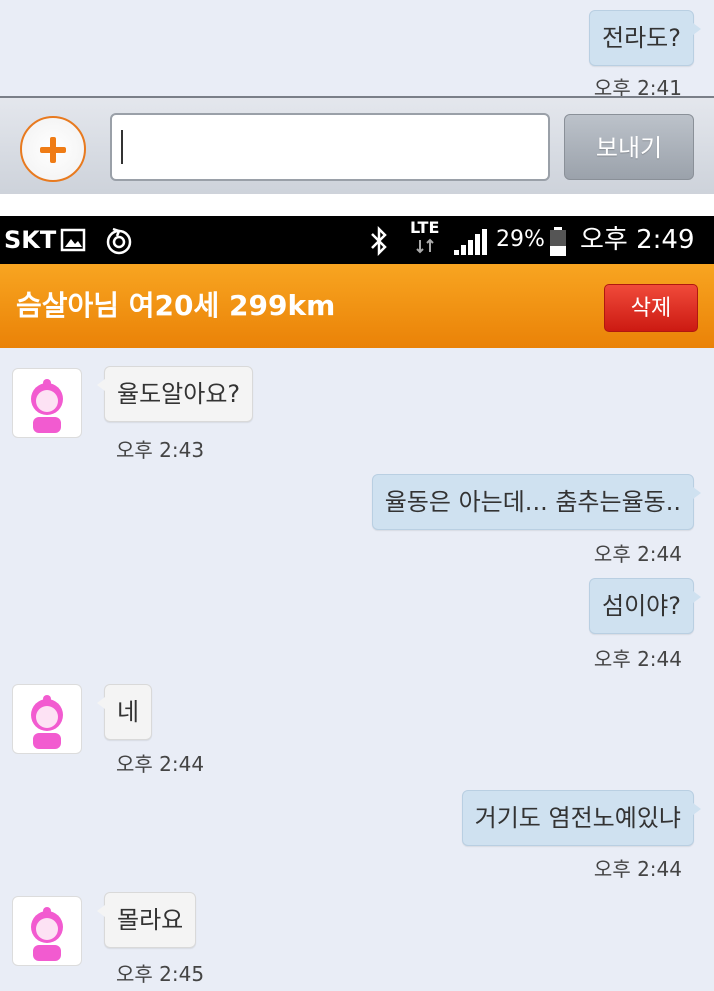  I want to click on send-button: 보내기, so click(629, 147).